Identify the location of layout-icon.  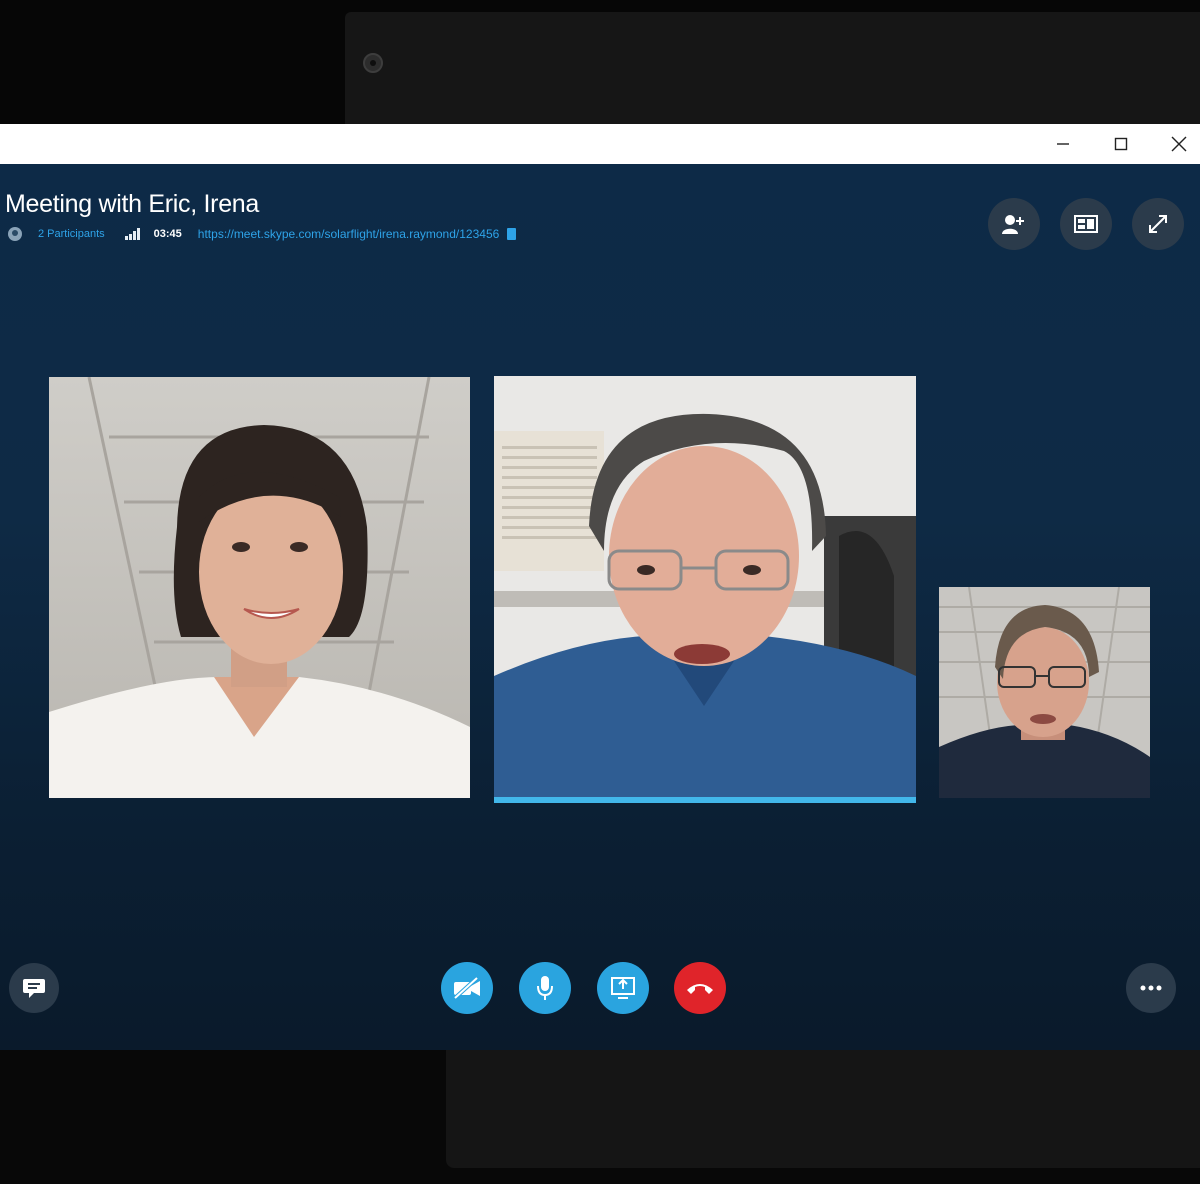
(1086, 224).